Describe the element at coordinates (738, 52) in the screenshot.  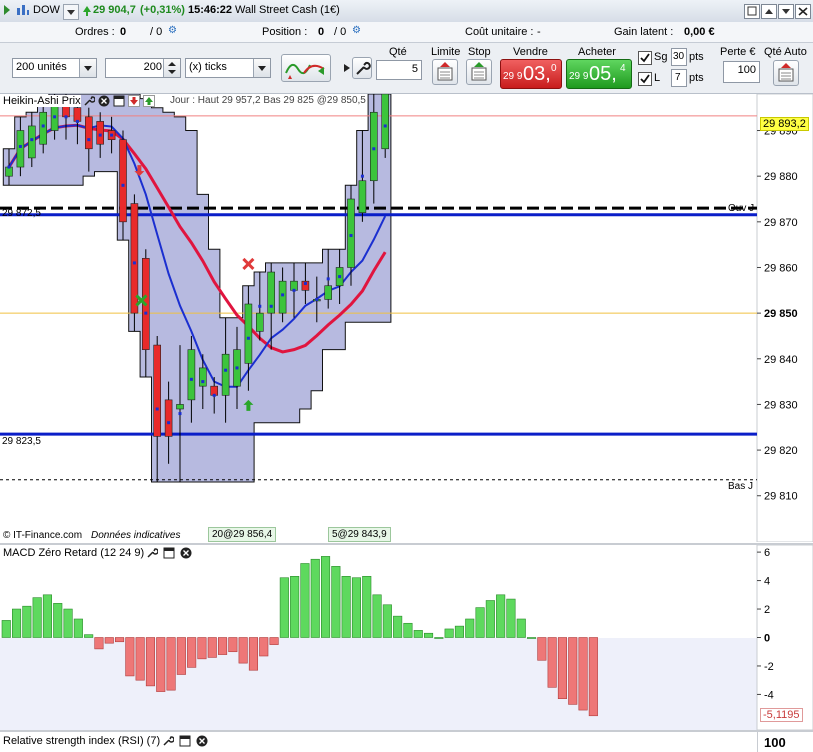
I see `loss-label: Perte €` at that location.